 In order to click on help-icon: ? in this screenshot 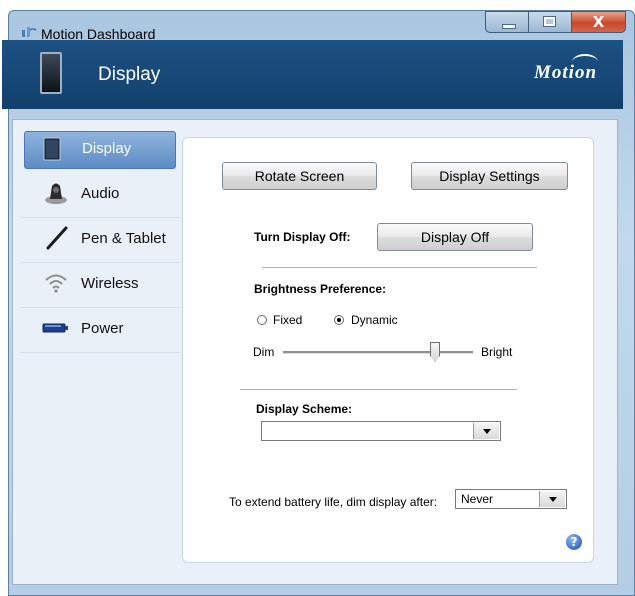, I will do `click(574, 542)`.